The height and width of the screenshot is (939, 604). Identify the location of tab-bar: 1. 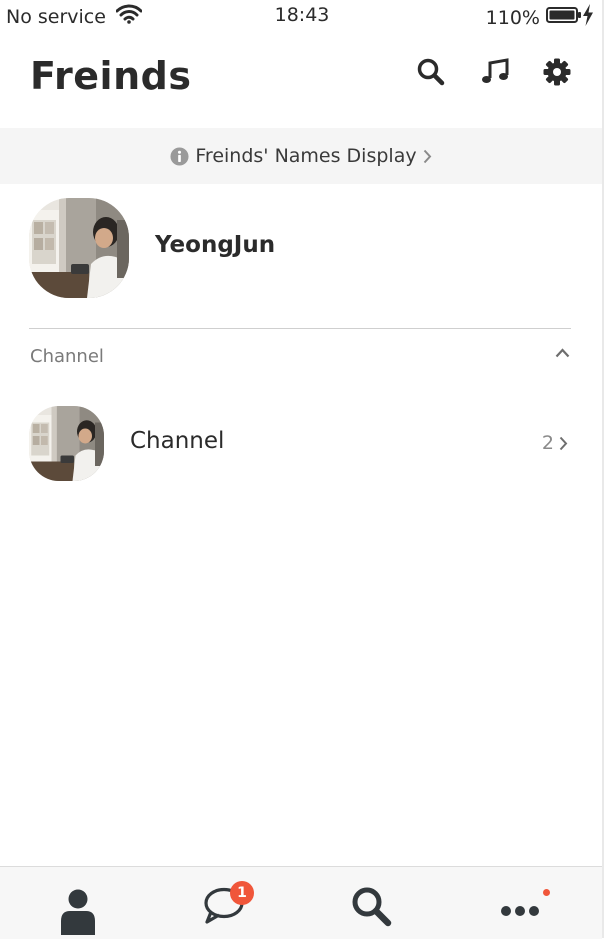
(301, 902).